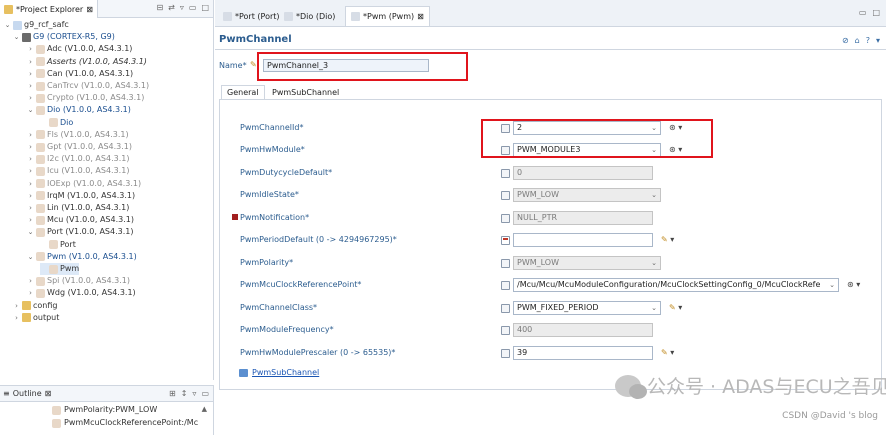  Describe the element at coordinates (79, 110) in the screenshot. I see `tree-item: ⌄ Dio (V1.0.0, AS4.3.1)` at that location.